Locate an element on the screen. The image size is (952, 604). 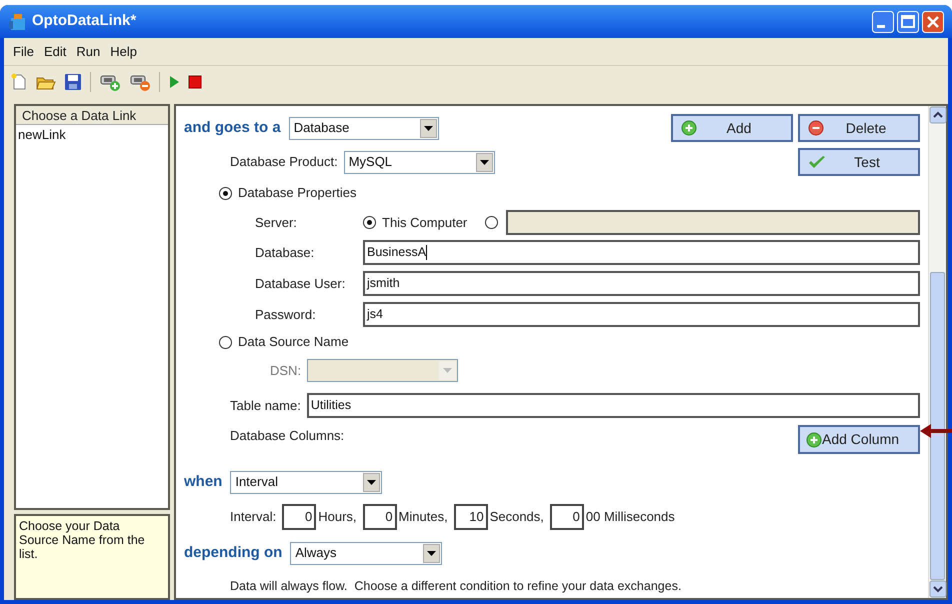
play-icon is located at coordinates (174, 82).